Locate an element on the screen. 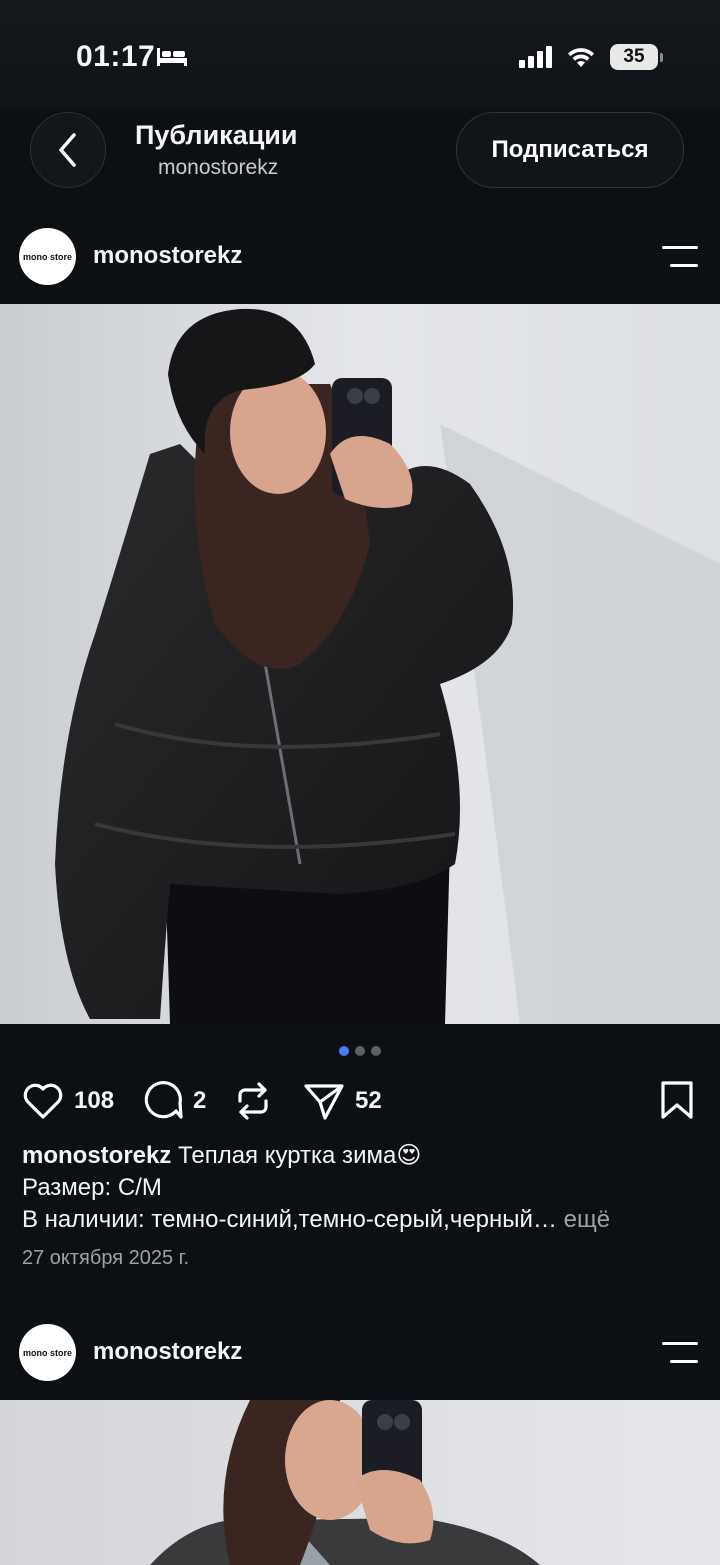 Image resolution: width=720 pixels, height=1565 pixels. bed-icon is located at coordinates (172, 57).